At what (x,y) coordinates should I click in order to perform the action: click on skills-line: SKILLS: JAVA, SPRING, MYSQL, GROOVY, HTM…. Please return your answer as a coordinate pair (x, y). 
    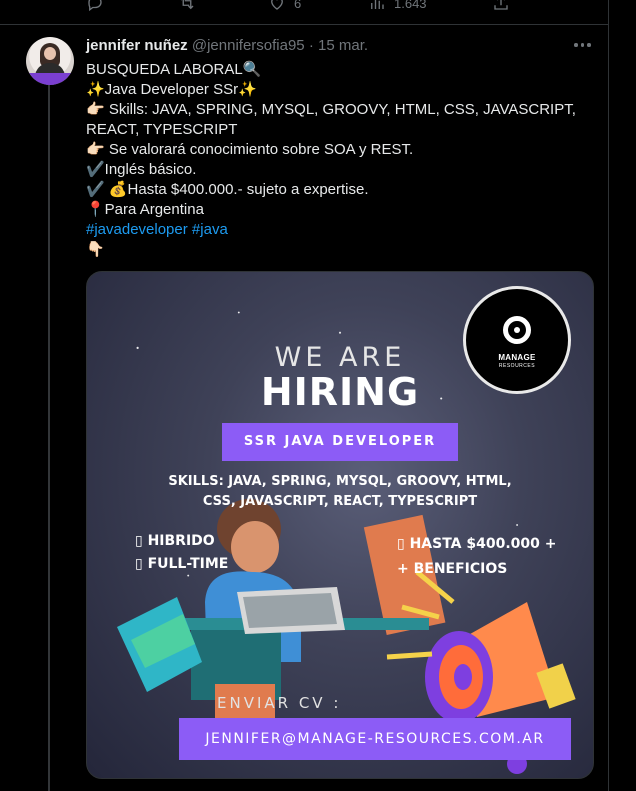
    Looking at the image, I should click on (340, 481).